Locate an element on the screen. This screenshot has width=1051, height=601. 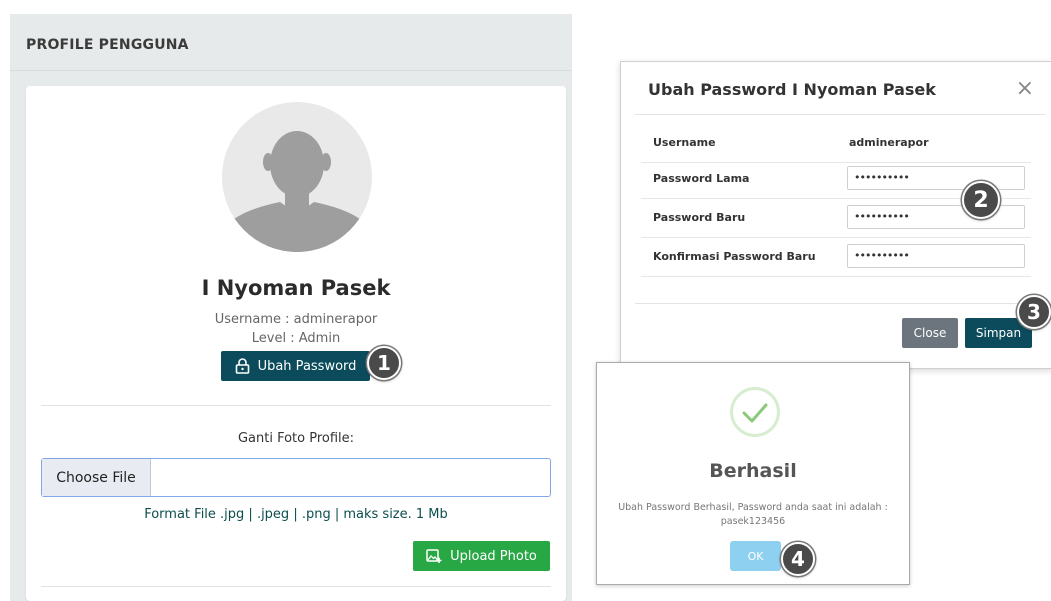
ok-button: OK is located at coordinates (755, 556).